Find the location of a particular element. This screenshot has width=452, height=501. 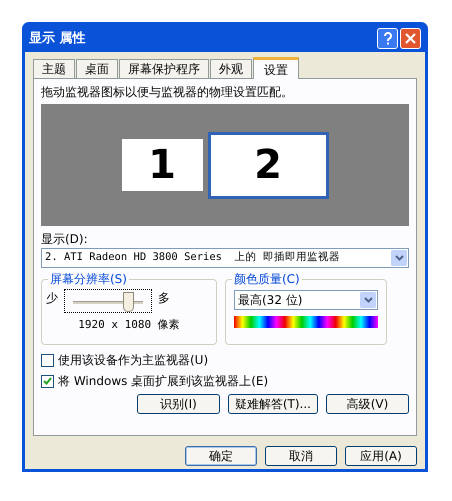

min-label: 少 is located at coordinates (52, 298).